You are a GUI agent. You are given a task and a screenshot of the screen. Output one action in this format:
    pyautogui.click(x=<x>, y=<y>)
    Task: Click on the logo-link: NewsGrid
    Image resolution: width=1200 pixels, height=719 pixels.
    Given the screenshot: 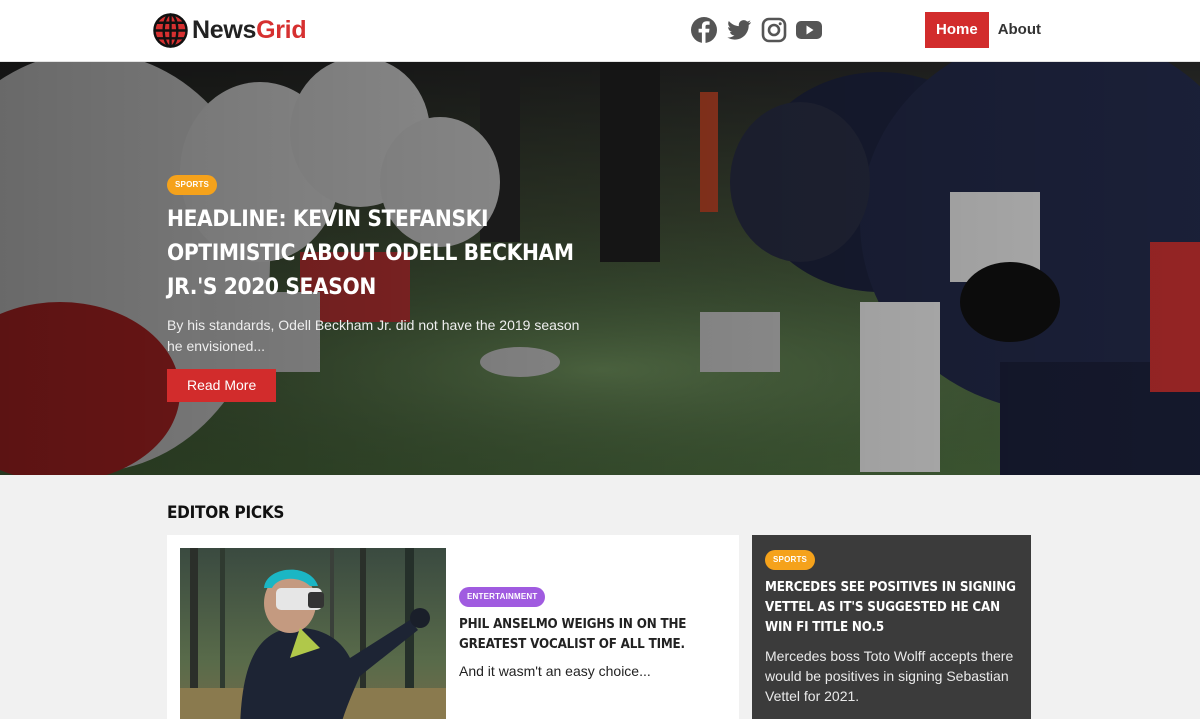 What is the action you would take?
    pyautogui.click(x=230, y=30)
    